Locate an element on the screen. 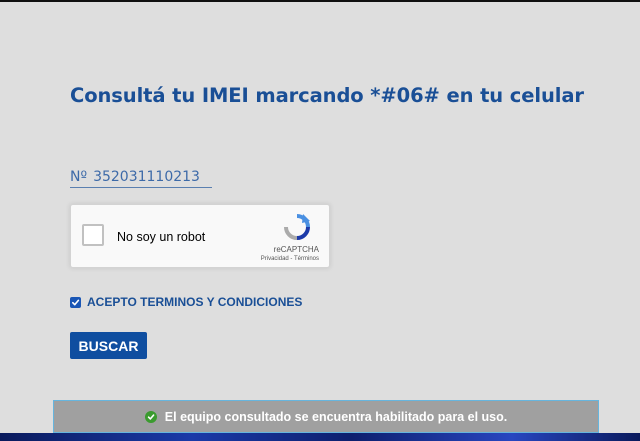  terms-checkbox is located at coordinates (75, 302).